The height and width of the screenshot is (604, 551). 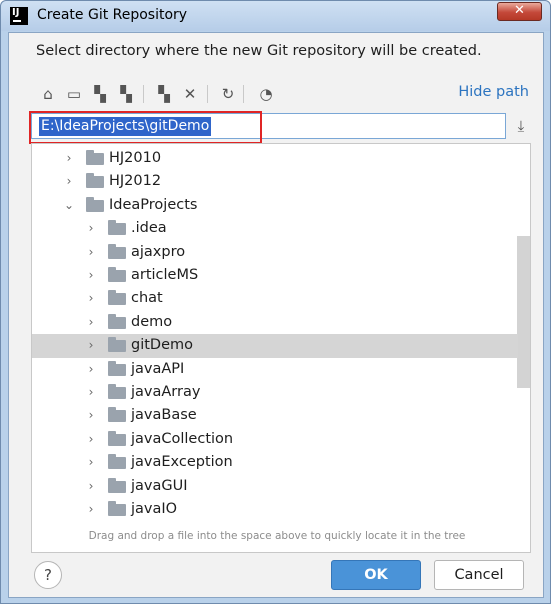 What do you see at coordinates (275, 158) in the screenshot?
I see `tree-item: › HJ2010` at bounding box center [275, 158].